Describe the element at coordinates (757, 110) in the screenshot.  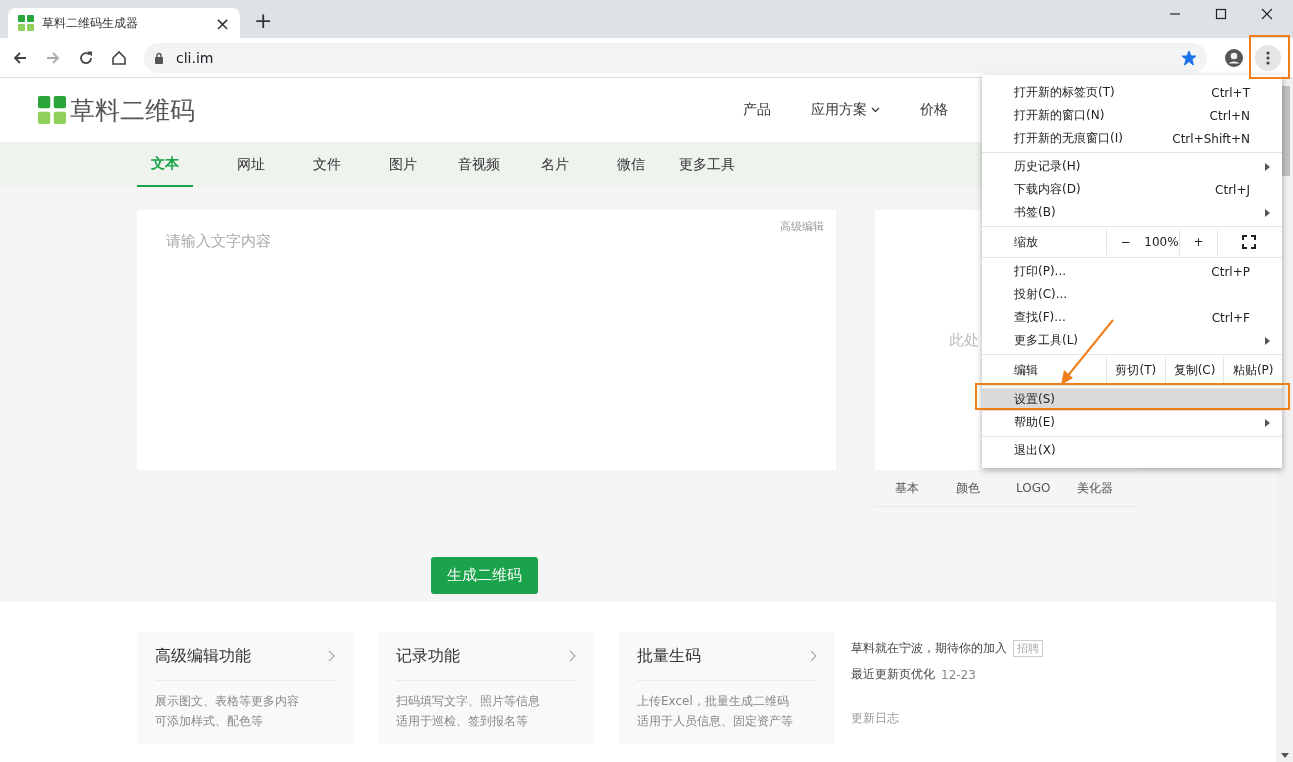
I see `nav-link: 产品` at that location.